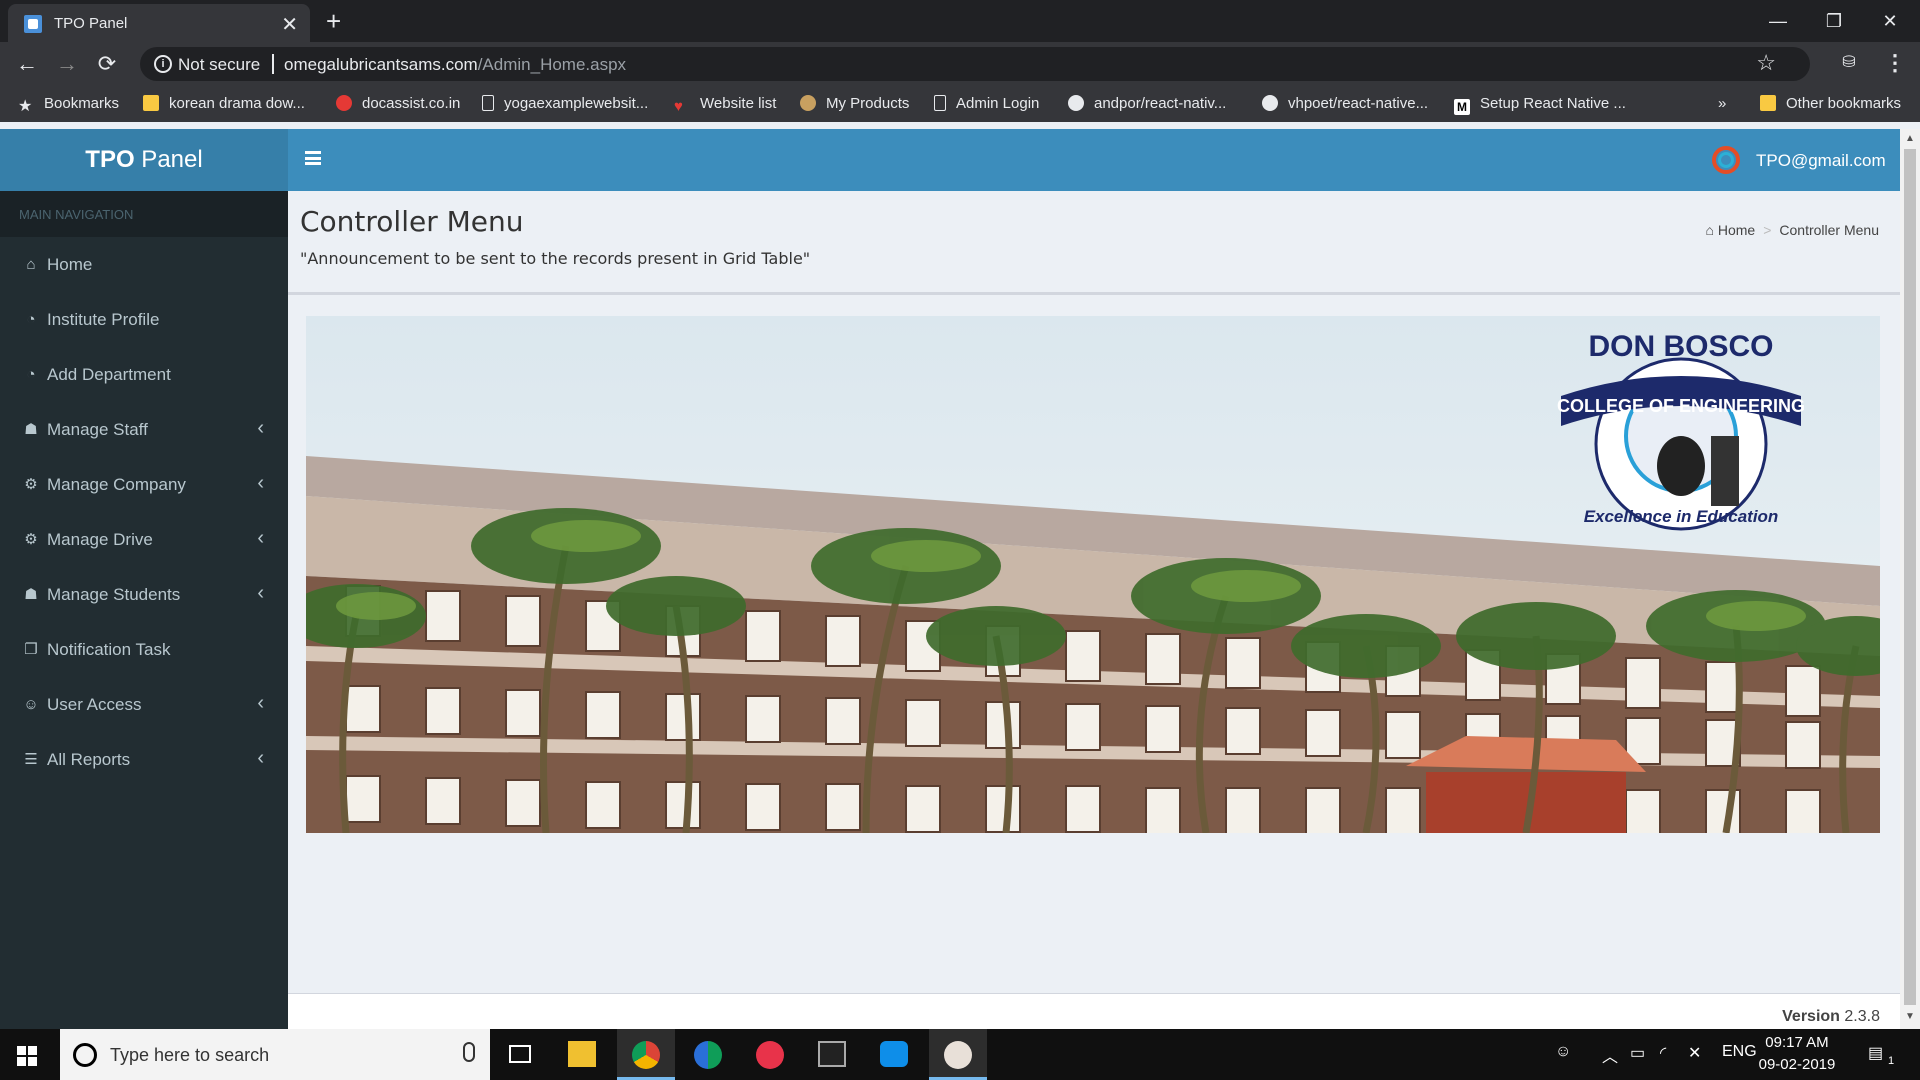  Describe the element at coordinates (1797, 1064) in the screenshot. I see `clock-date: 09-02-2019` at that location.